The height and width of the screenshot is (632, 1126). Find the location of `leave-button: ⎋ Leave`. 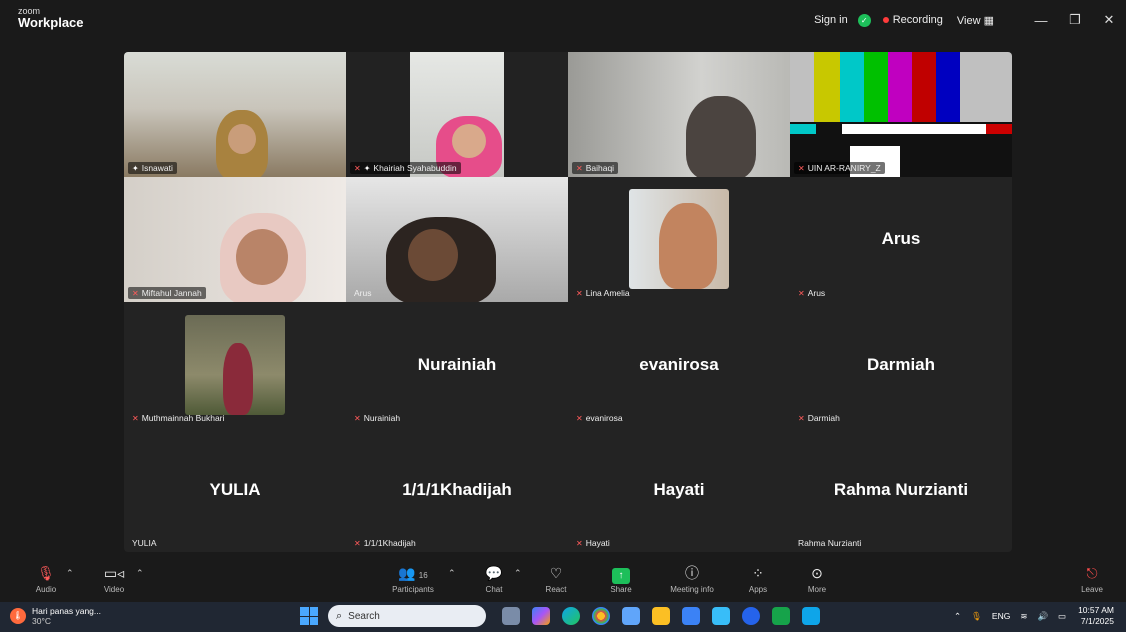

leave-button: ⎋ Leave is located at coordinates (1092, 579).